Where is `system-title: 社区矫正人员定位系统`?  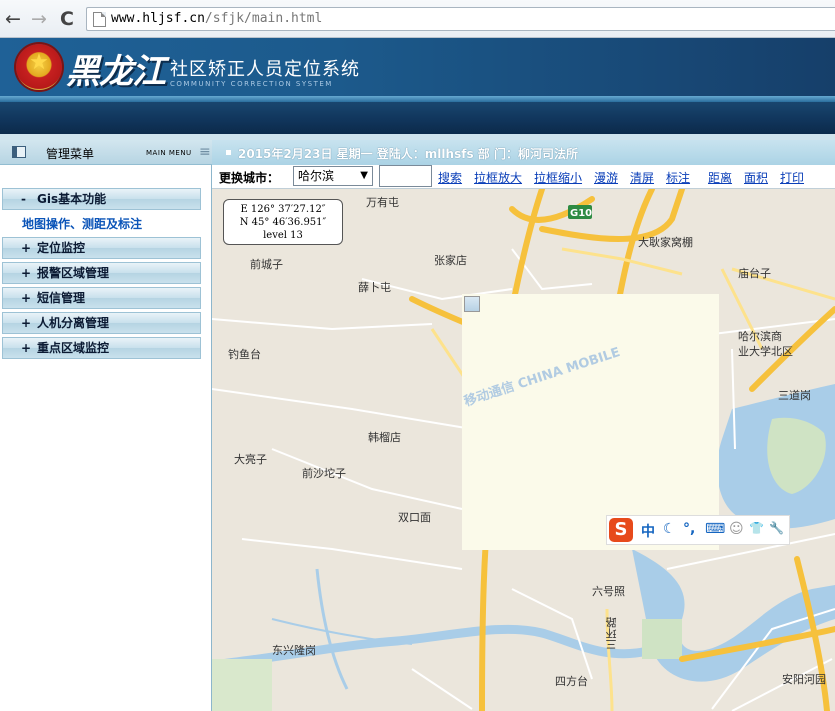 system-title: 社区矫正人员定位系统 is located at coordinates (265, 69).